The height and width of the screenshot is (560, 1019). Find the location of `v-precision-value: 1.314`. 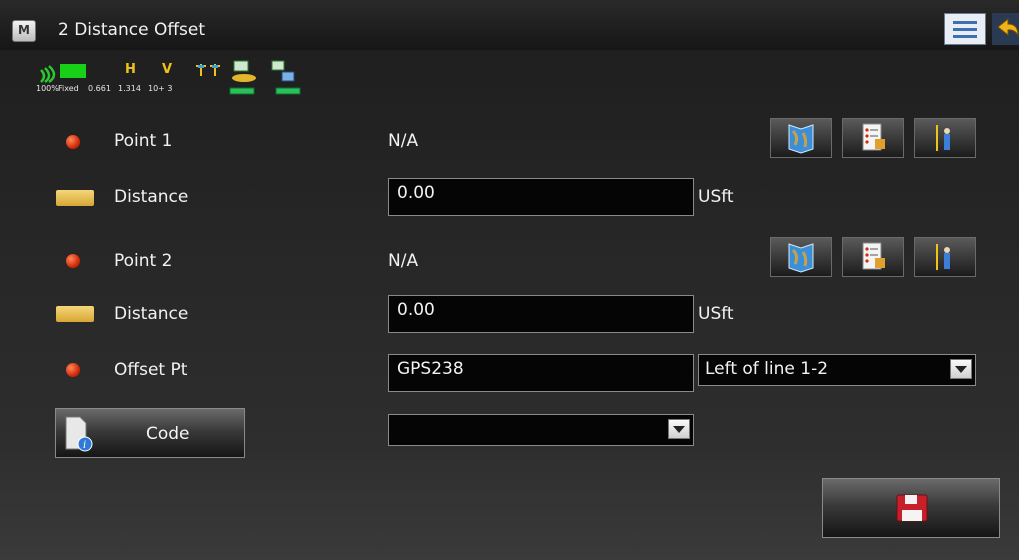

v-precision-value: 1.314 is located at coordinates (129, 88).